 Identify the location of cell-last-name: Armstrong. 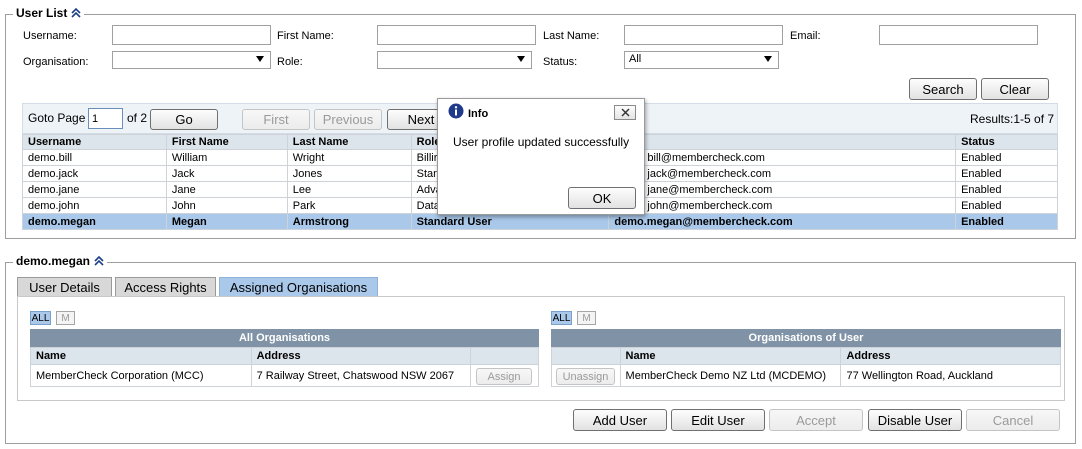
(349, 221).